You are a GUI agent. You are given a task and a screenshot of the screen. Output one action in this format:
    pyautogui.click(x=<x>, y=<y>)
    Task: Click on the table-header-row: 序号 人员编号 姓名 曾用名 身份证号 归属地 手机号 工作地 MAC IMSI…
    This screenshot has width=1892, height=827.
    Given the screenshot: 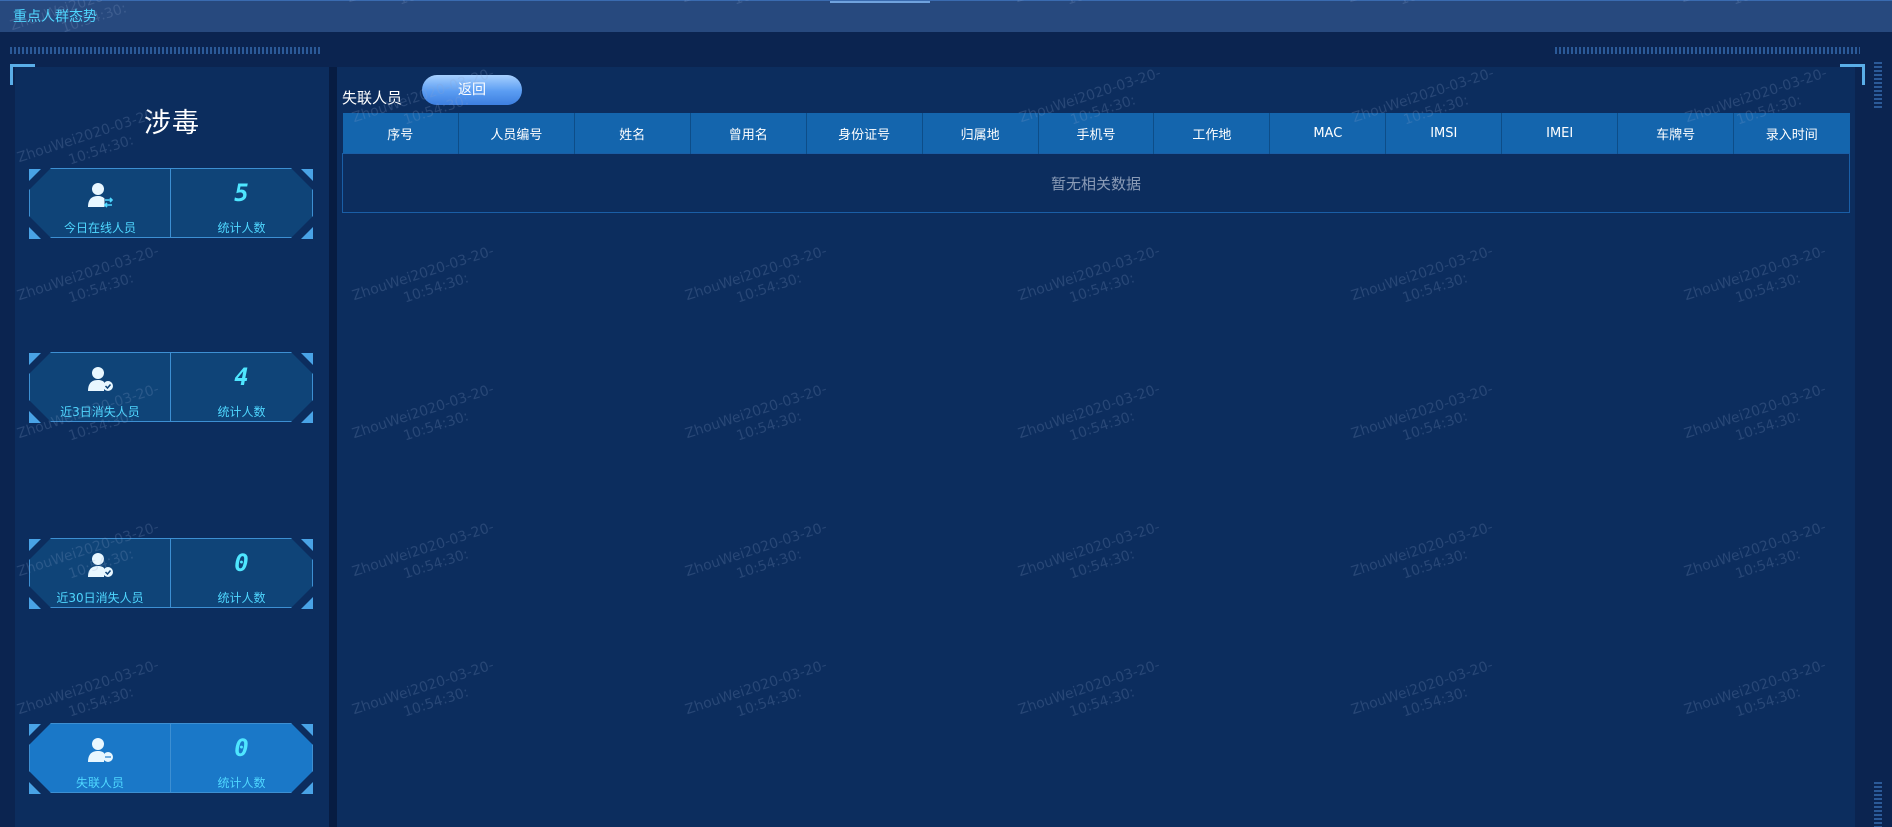 What is the action you would take?
    pyautogui.click(x=1096, y=133)
    